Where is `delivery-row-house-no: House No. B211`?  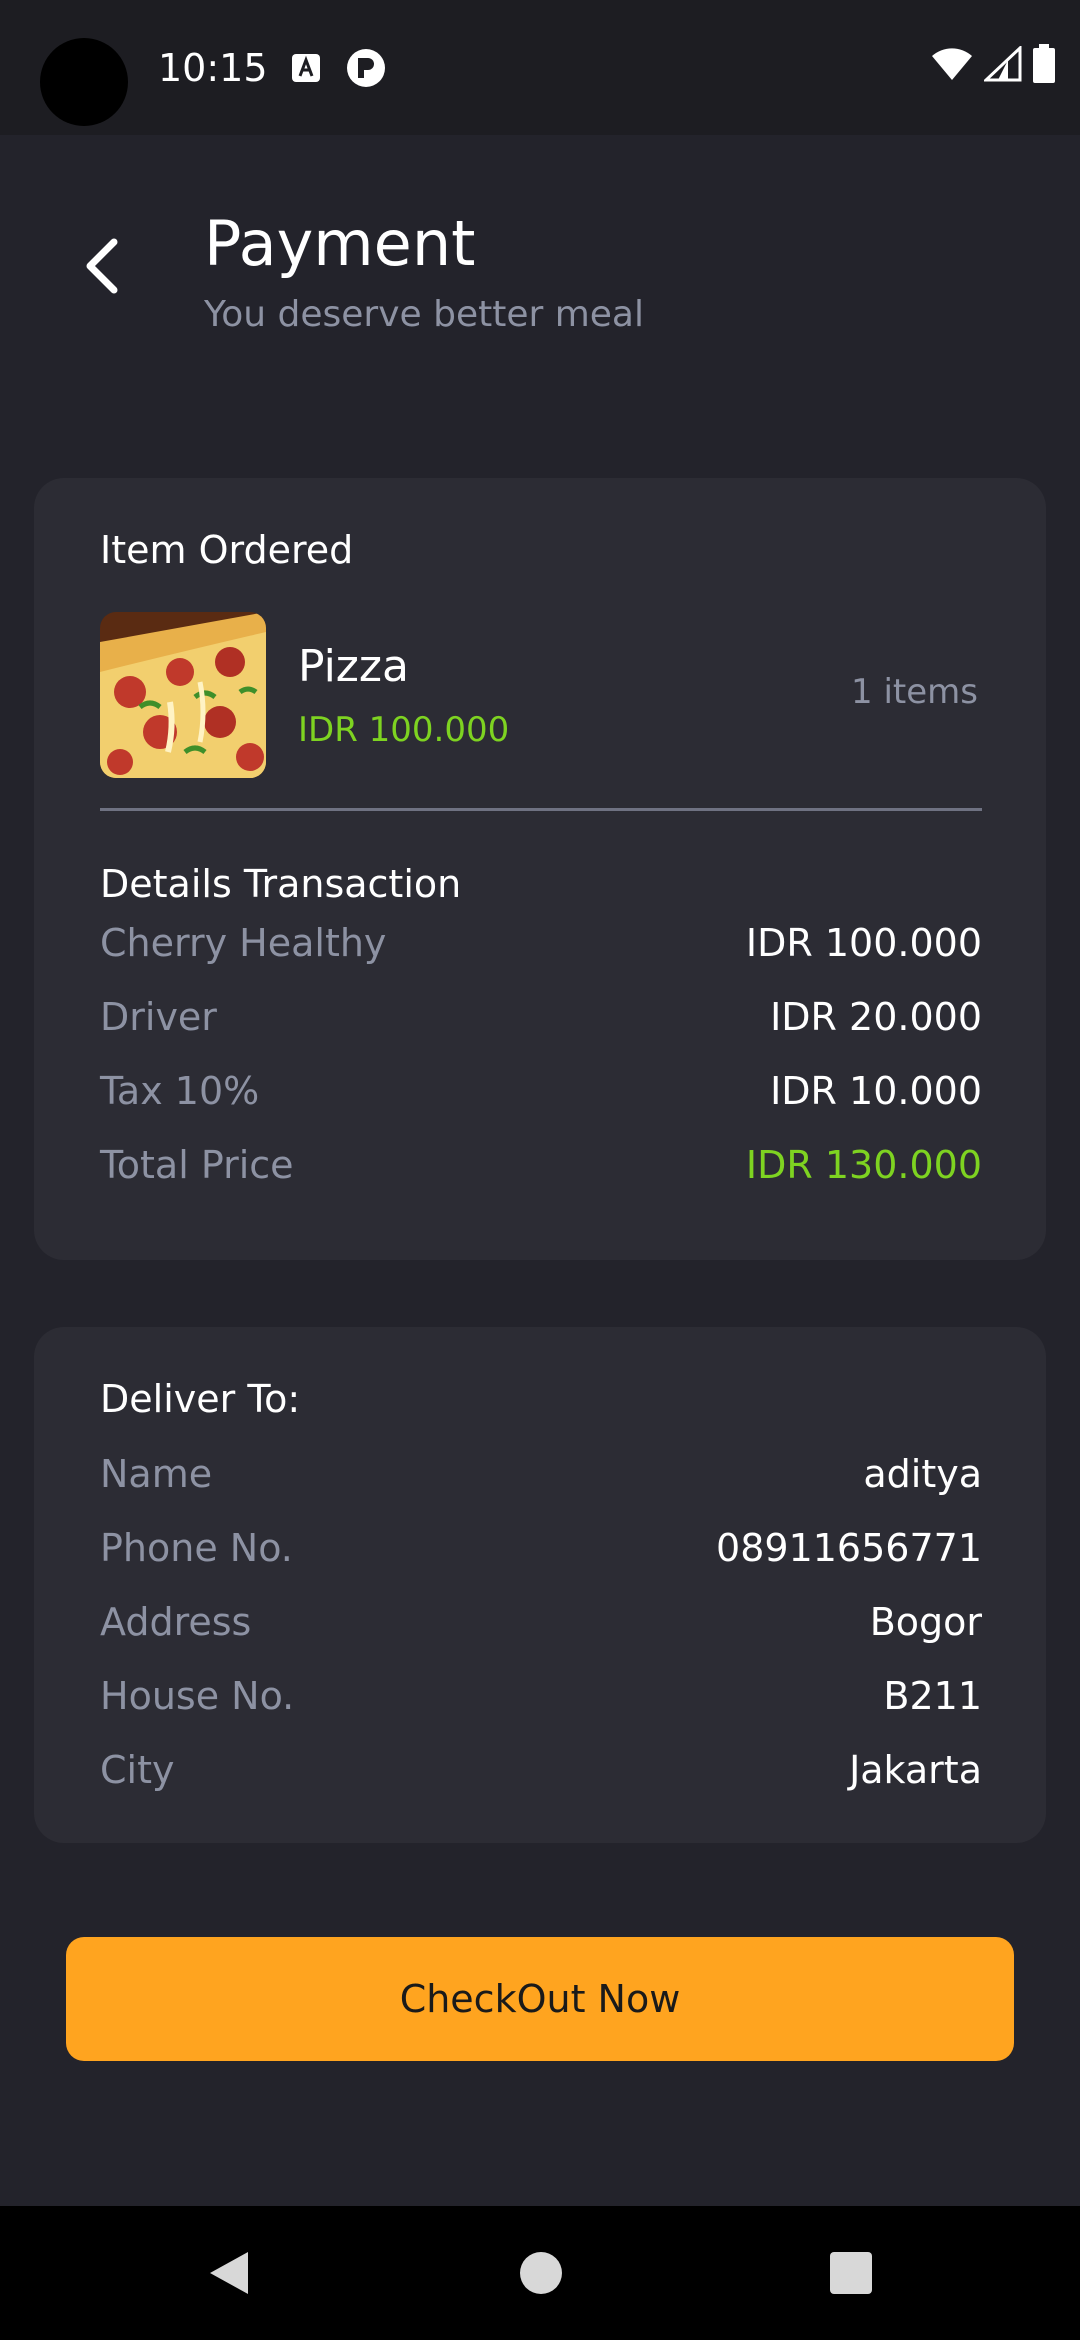
delivery-row-house-no: House No. B211 is located at coordinates (541, 1696).